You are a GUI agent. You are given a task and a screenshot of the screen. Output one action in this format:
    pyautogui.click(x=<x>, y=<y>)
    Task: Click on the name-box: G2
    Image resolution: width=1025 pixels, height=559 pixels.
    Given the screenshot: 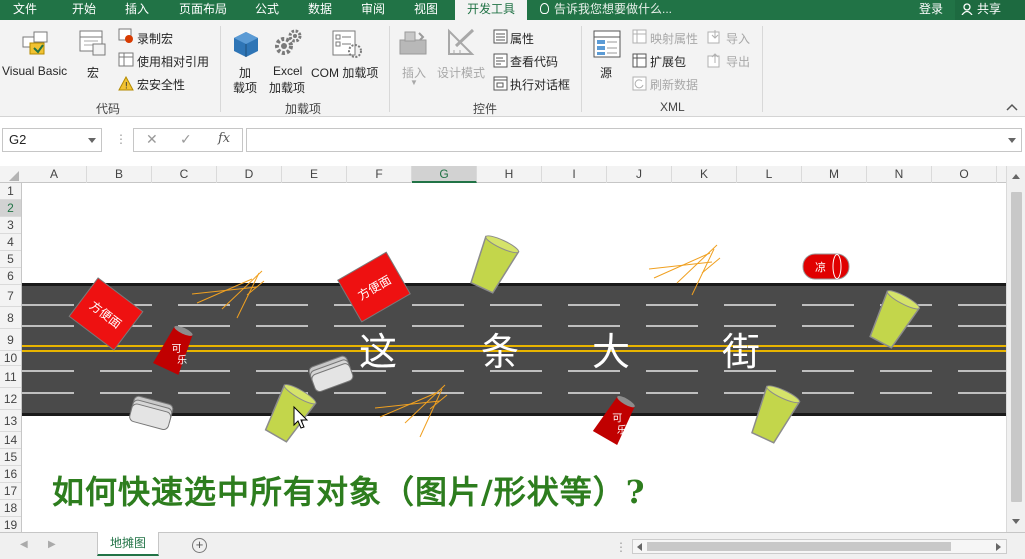 What is the action you would take?
    pyautogui.click(x=52, y=140)
    